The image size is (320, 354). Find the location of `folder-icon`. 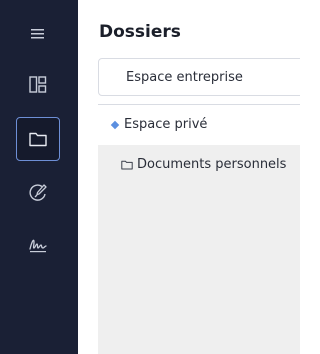

folder-icon is located at coordinates (38, 139).